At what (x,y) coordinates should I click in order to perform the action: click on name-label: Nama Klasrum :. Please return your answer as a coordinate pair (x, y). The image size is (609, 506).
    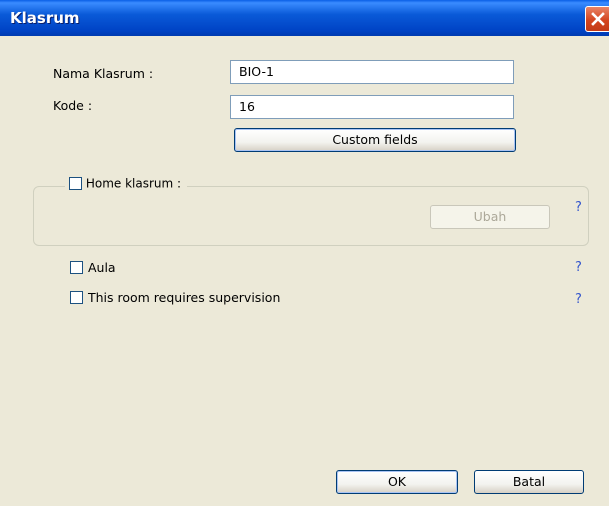
    Looking at the image, I should click on (103, 73).